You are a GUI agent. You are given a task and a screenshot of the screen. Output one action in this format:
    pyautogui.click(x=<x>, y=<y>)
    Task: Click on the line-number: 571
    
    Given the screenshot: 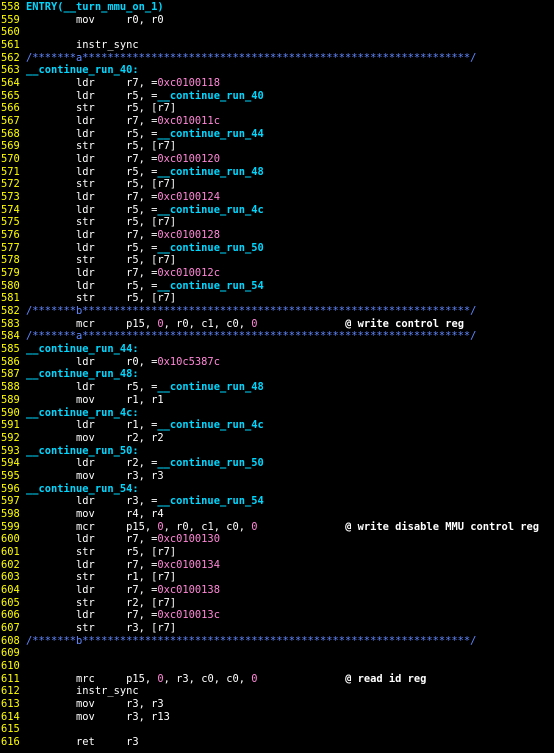 What is the action you would take?
    pyautogui.click(x=10, y=171)
    